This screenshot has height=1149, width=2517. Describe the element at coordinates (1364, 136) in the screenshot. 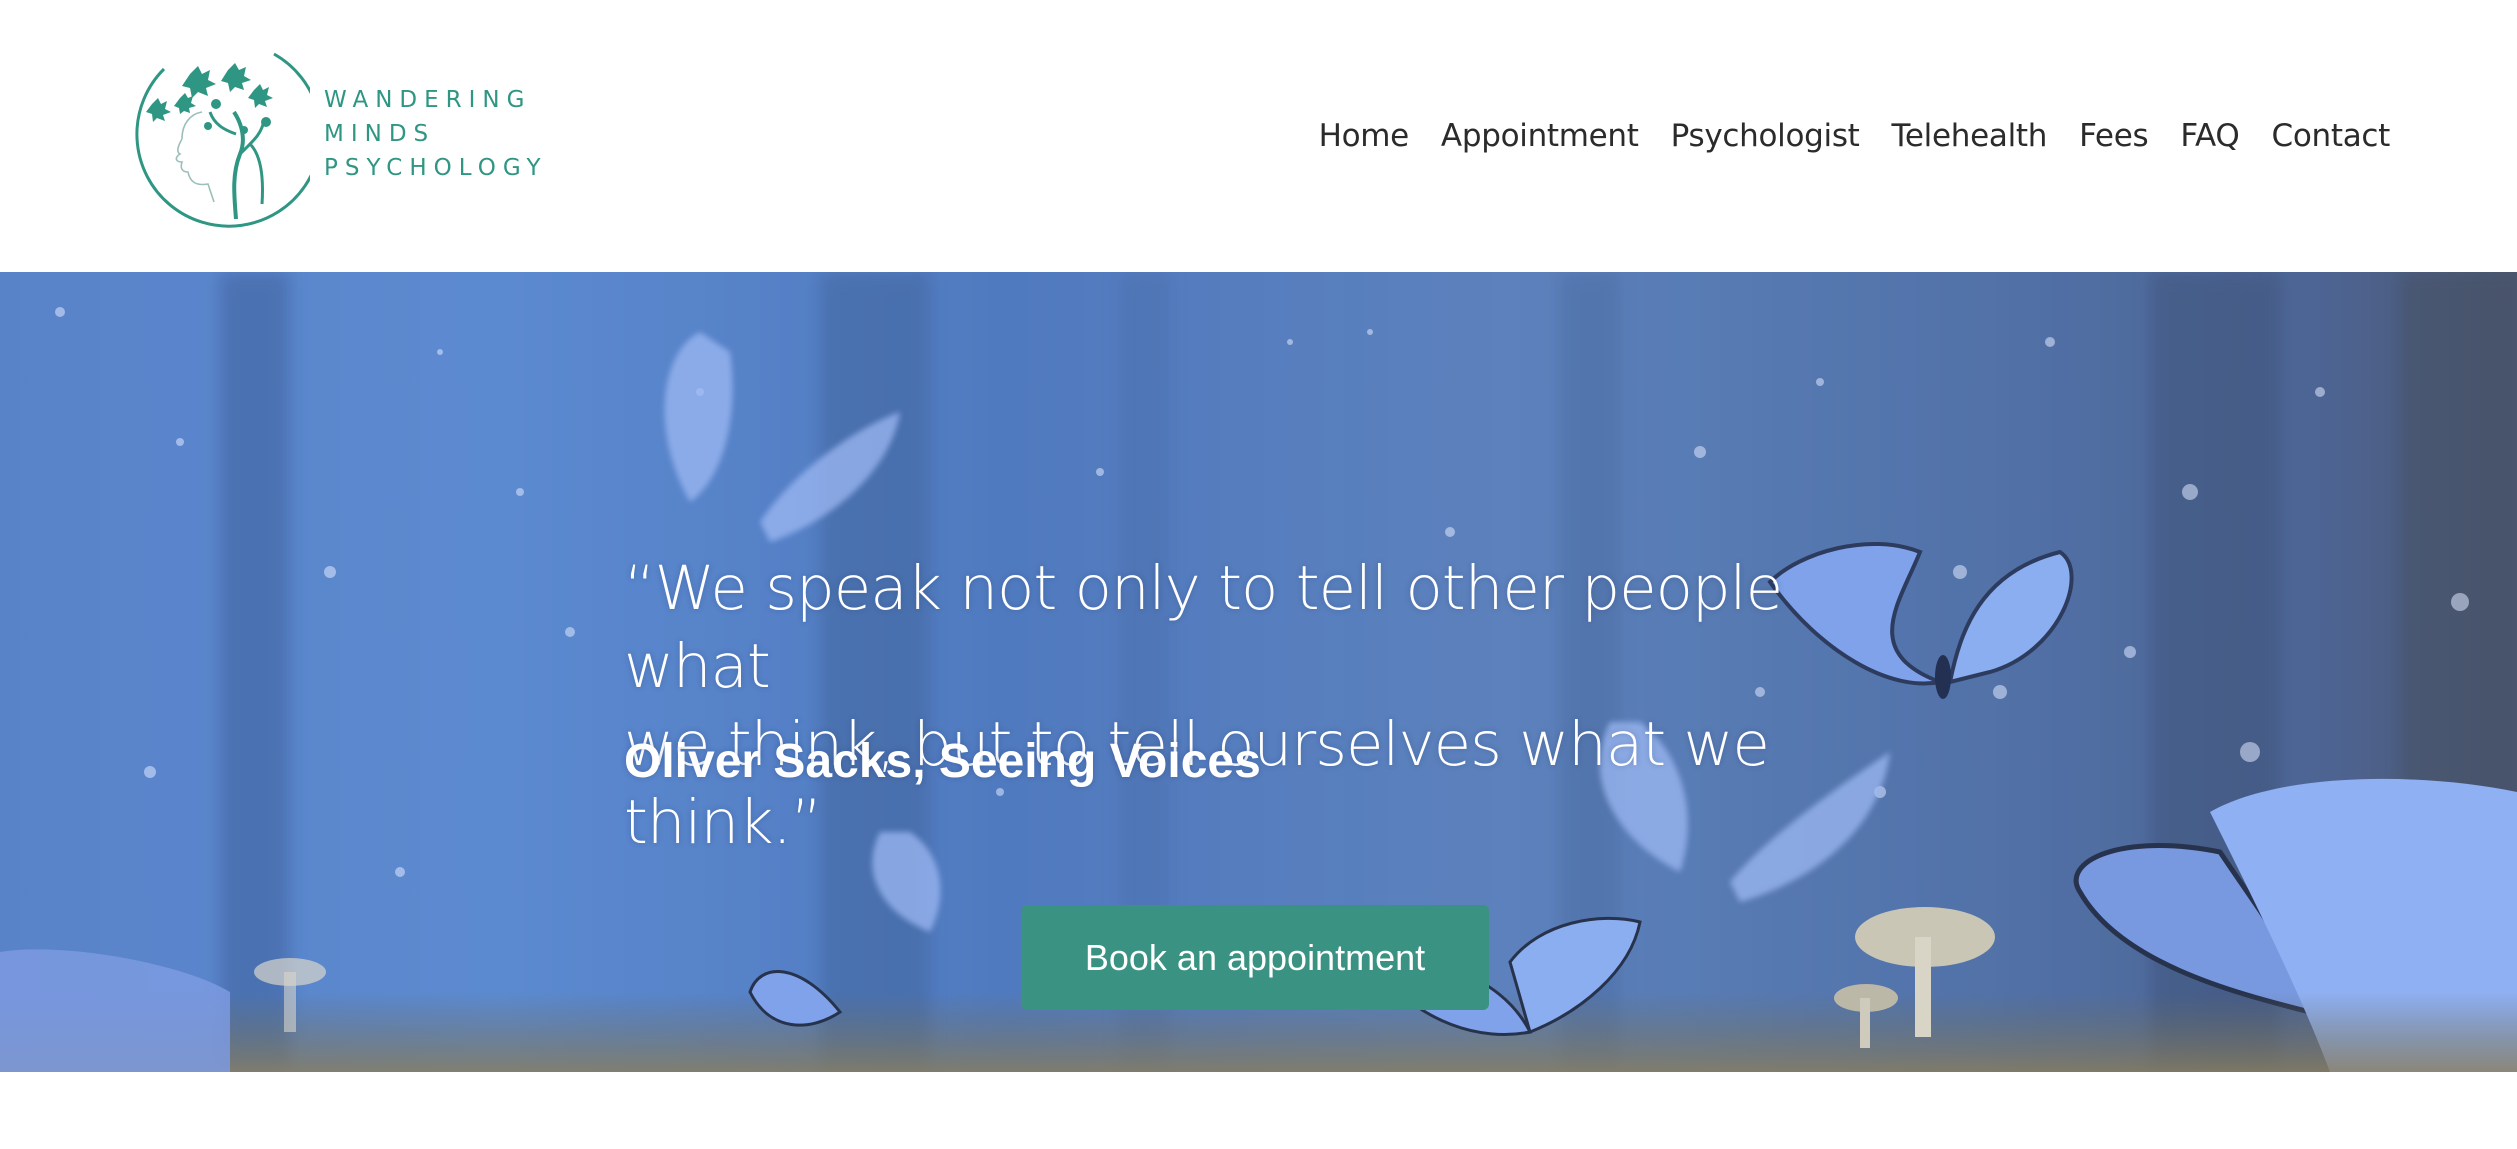

I see `nav-item-home: Home` at that location.